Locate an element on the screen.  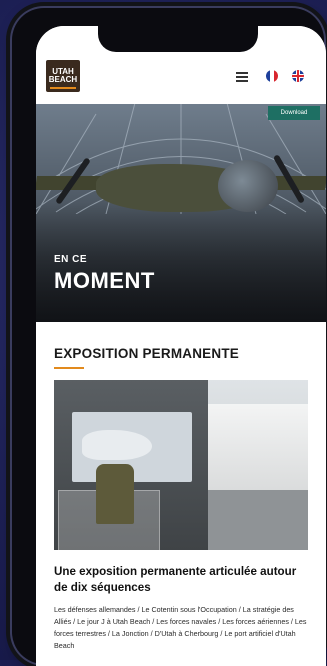
section-title-underline is located at coordinates (69, 368).